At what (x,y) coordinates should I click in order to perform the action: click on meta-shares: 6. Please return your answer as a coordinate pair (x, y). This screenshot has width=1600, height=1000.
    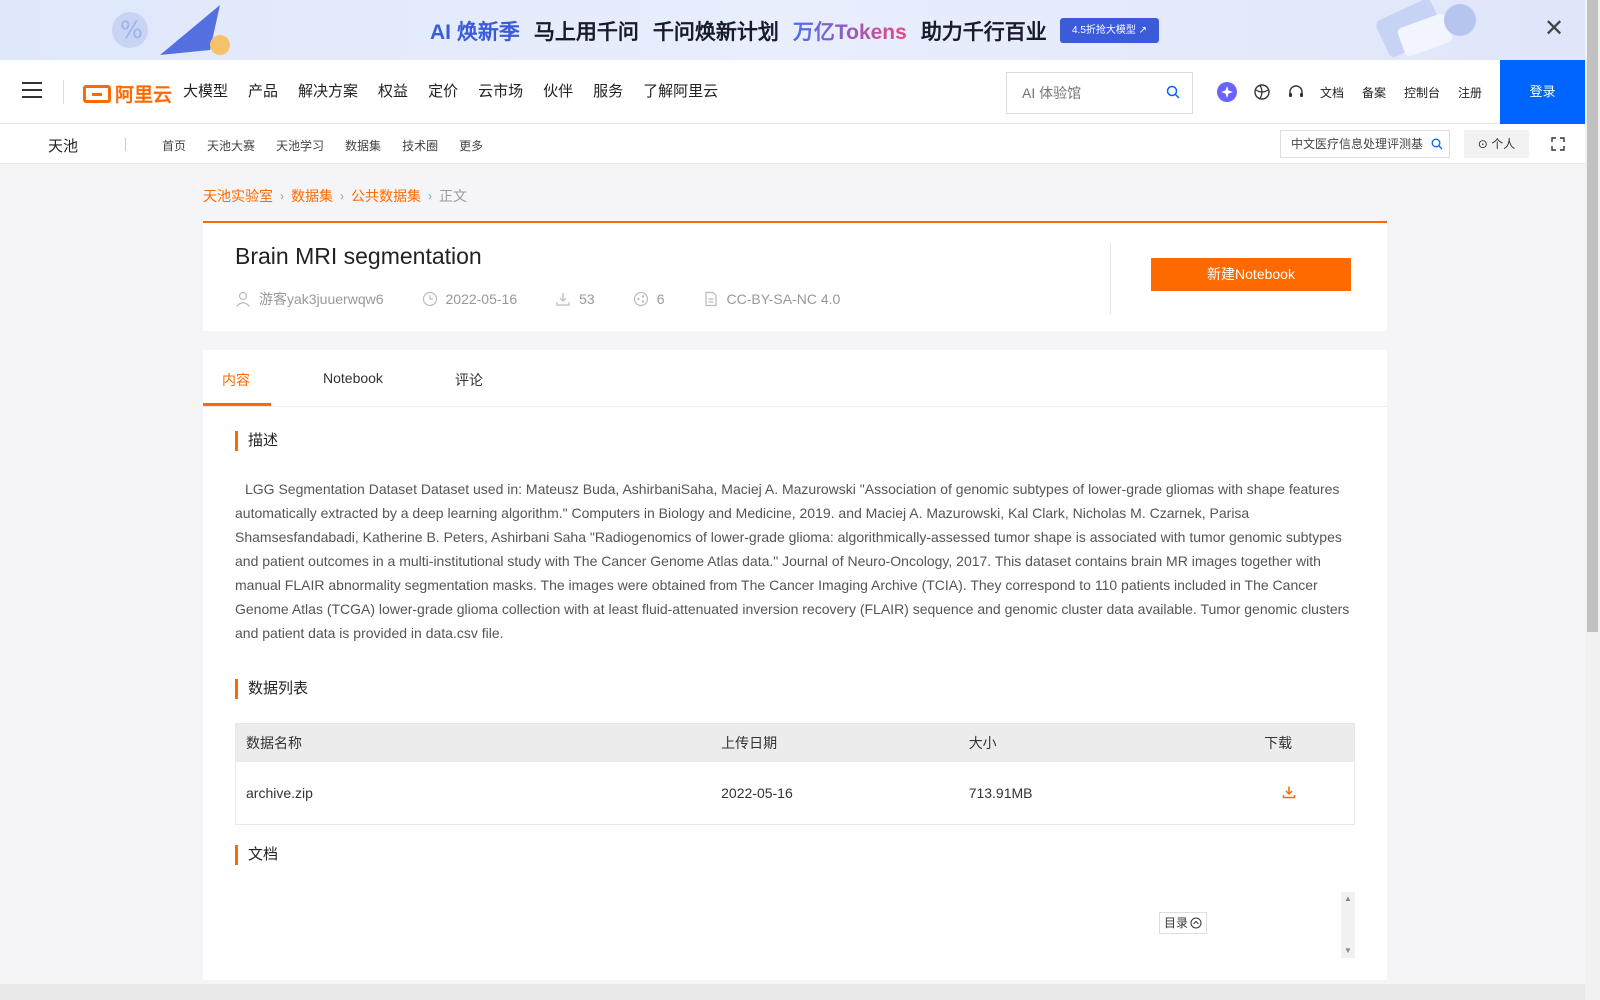
    Looking at the image, I should click on (649, 299).